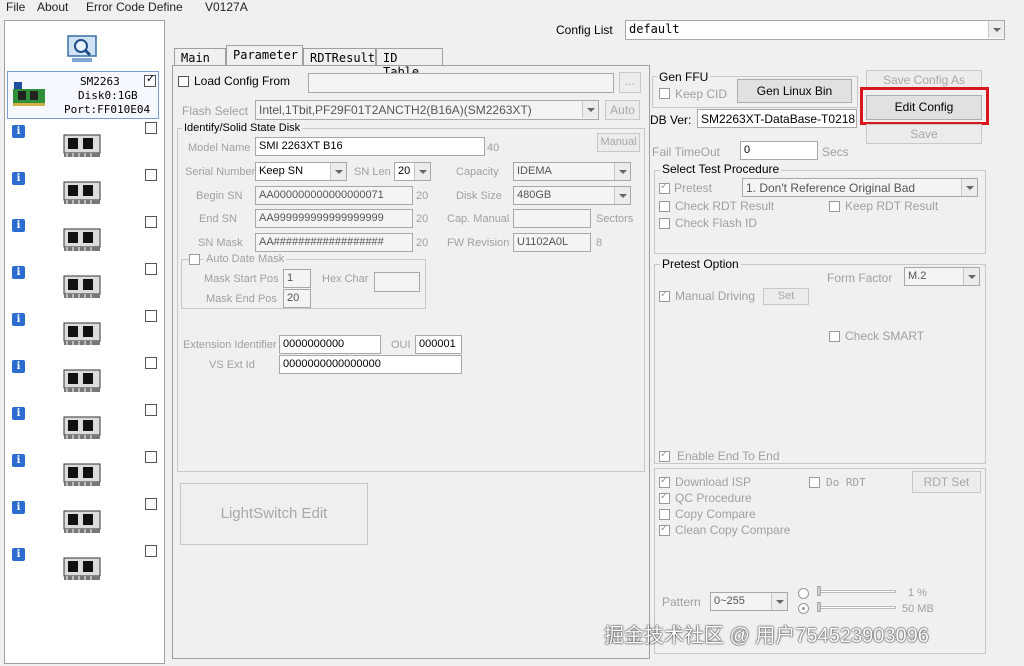  What do you see at coordinates (150, 80) in the screenshot?
I see `port-checkbox: ✓` at bounding box center [150, 80].